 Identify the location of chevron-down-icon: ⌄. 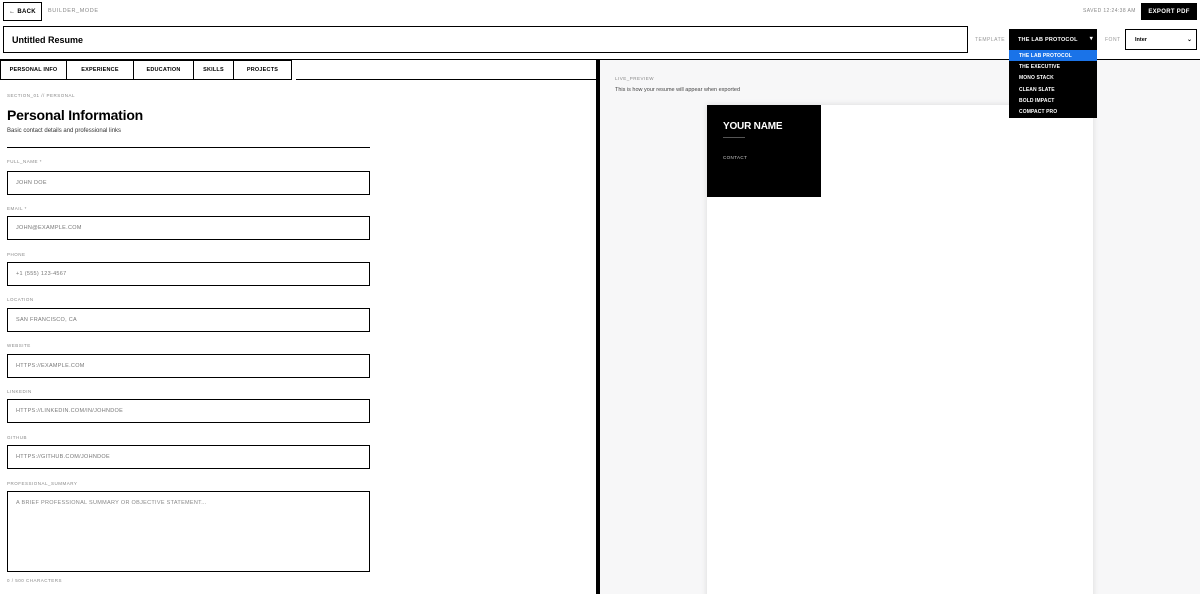
(1189, 40).